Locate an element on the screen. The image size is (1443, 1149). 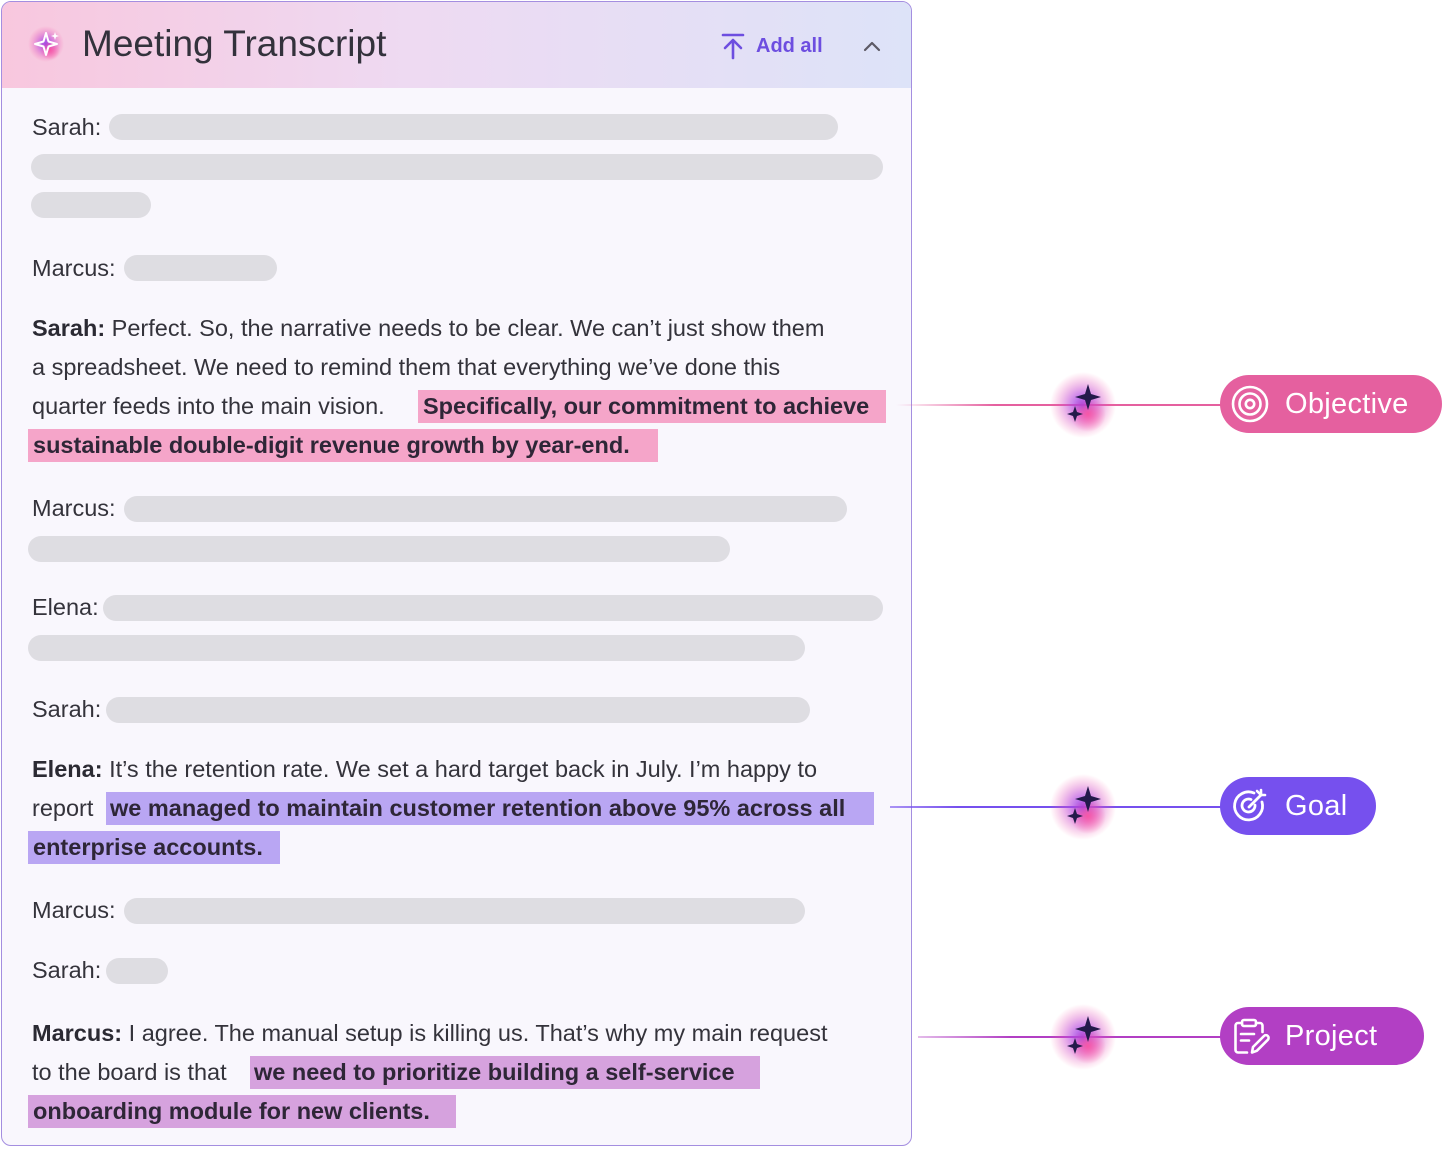
clipboard-edit-icon is located at coordinates (1252, 1036).